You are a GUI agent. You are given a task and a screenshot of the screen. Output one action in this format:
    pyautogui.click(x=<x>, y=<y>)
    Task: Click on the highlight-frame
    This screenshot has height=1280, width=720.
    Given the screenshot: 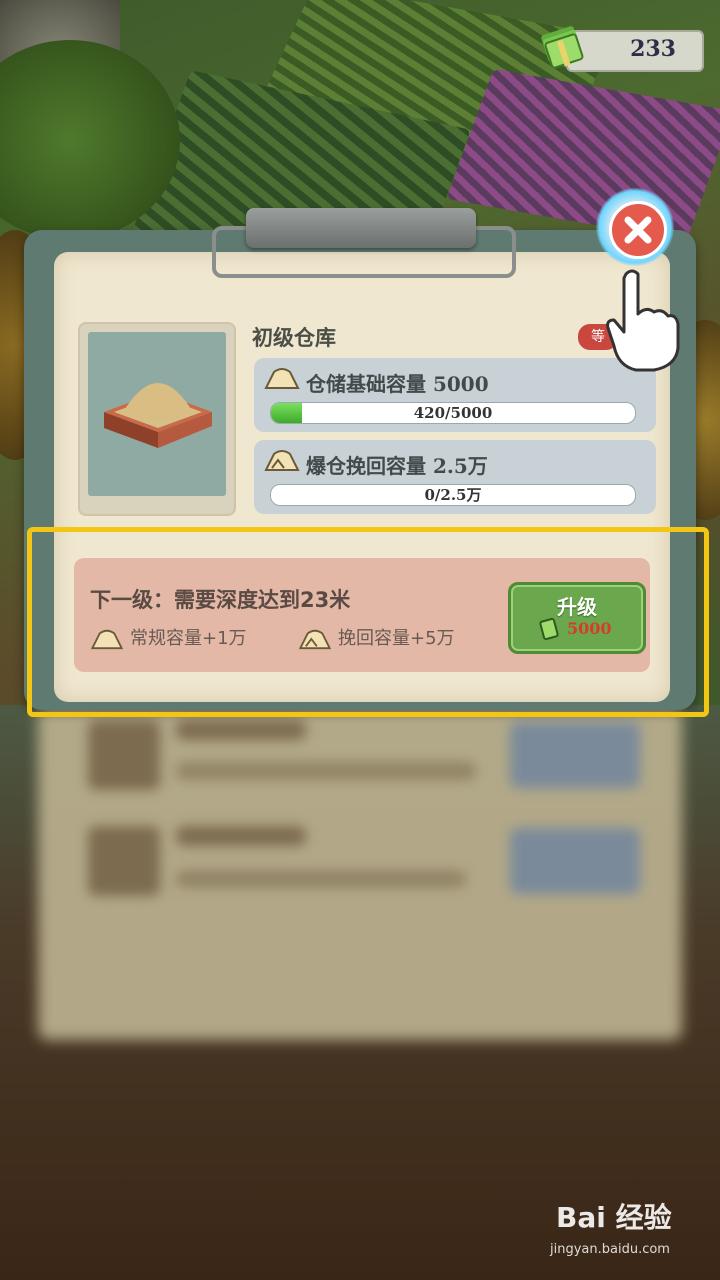 What is the action you would take?
    pyautogui.click(x=368, y=622)
    